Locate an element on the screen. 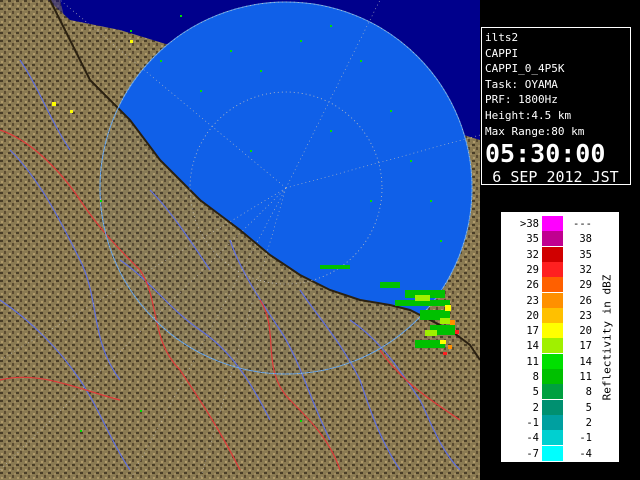  legend-high-value: 8 is located at coordinates (588, 392).